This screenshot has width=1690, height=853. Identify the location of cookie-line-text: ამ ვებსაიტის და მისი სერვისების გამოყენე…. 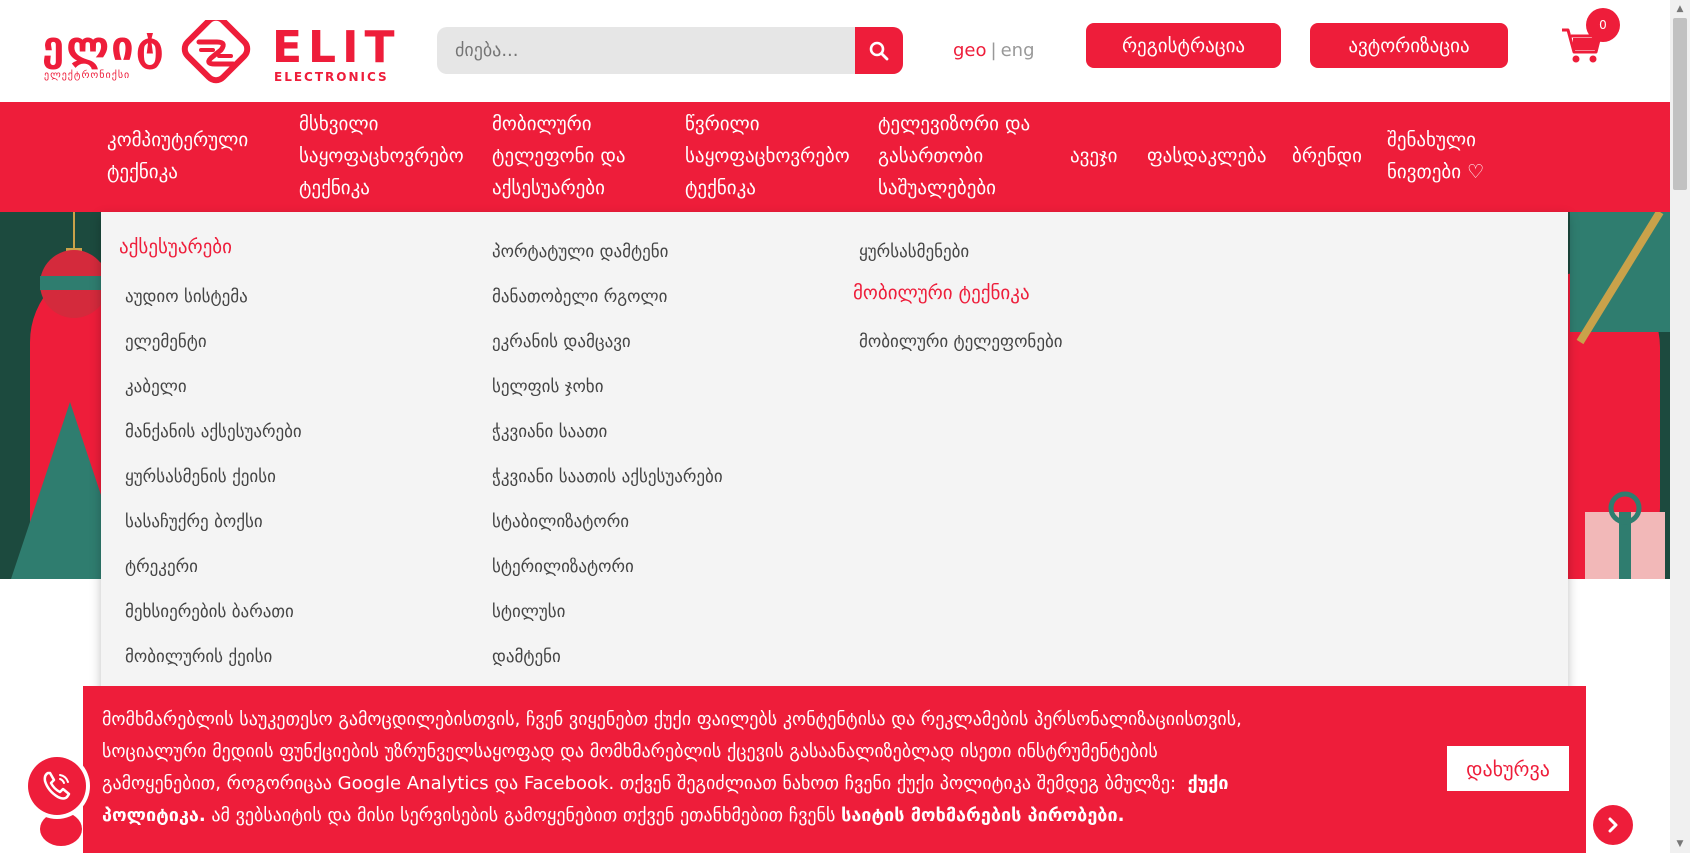
(523, 815).